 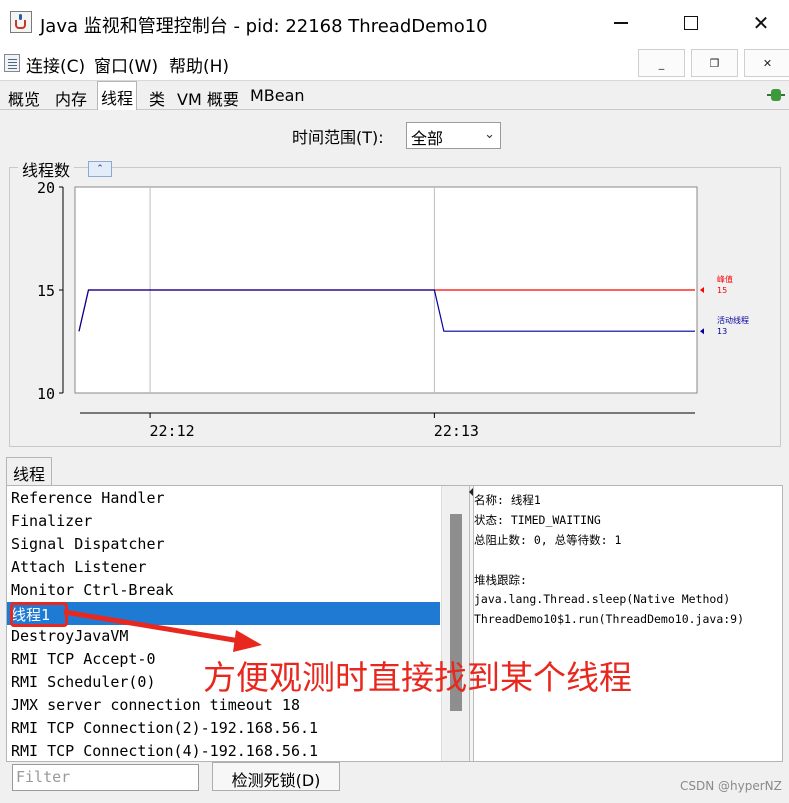 What do you see at coordinates (126, 64) in the screenshot?
I see `menu-window: 窗口(W)` at bounding box center [126, 64].